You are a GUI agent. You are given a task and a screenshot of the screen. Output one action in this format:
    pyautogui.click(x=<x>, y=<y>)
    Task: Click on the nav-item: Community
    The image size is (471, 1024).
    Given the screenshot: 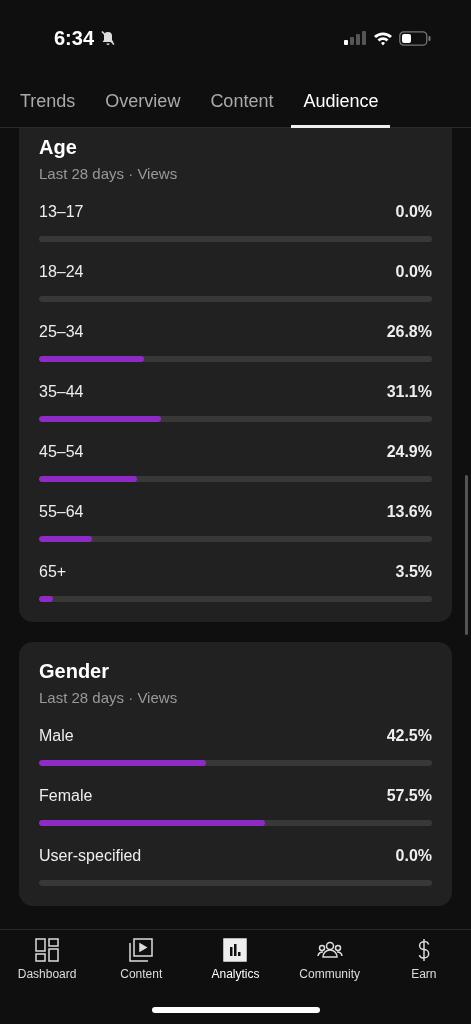 What is the action you would take?
    pyautogui.click(x=329, y=962)
    